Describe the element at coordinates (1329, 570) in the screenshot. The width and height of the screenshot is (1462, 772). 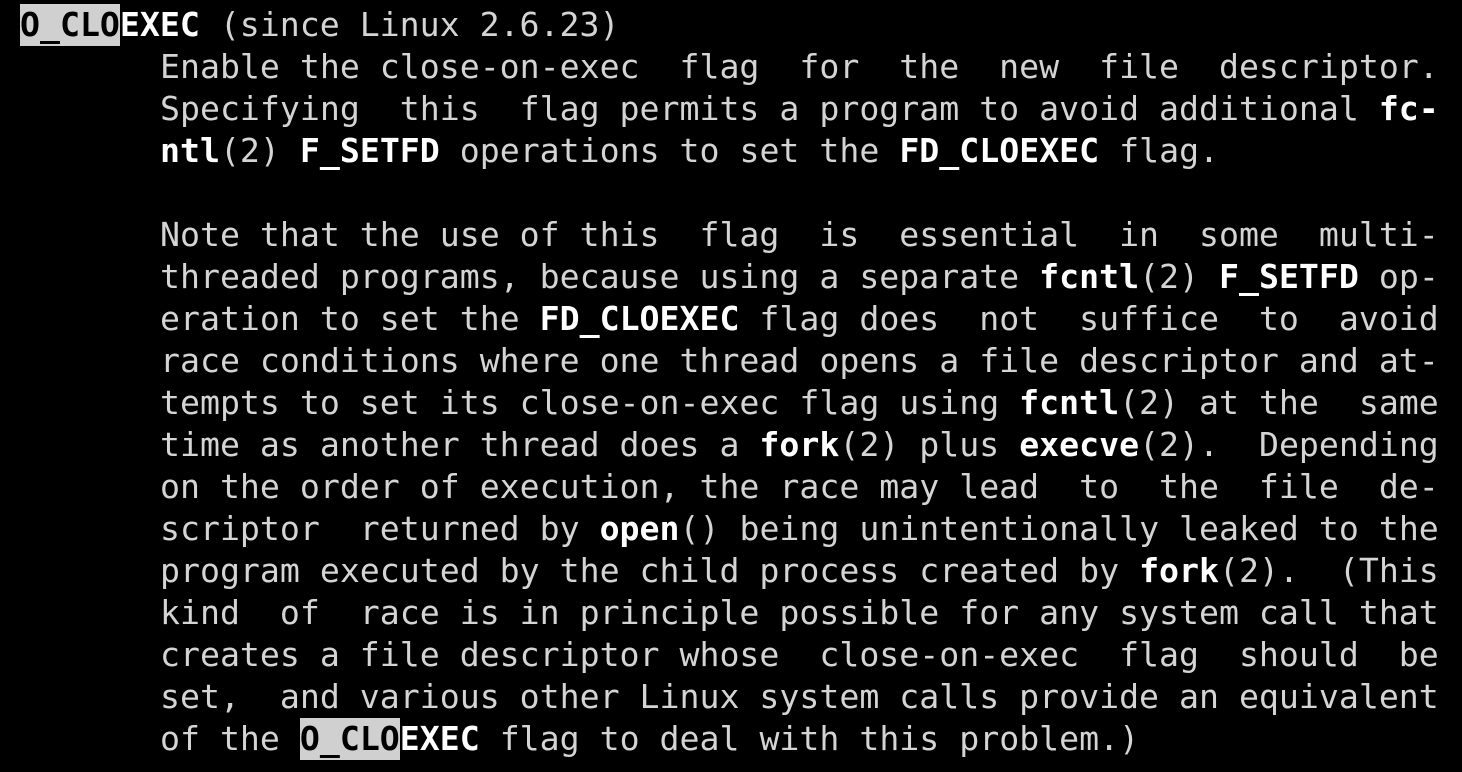
I see `plain-text: (2). (This` at that location.